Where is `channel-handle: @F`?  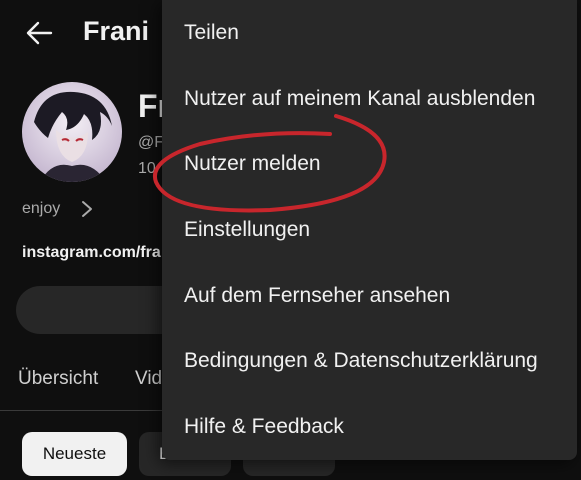
channel-handle: @F is located at coordinates (151, 142).